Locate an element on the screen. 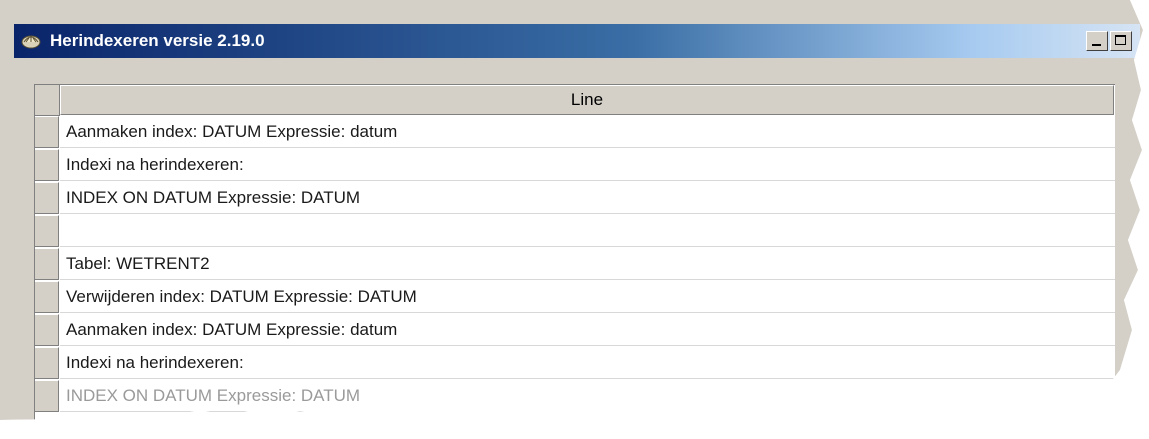 Image resolution: width=1149 pixels, height=439 pixels. maximize-button is located at coordinates (1121, 41).